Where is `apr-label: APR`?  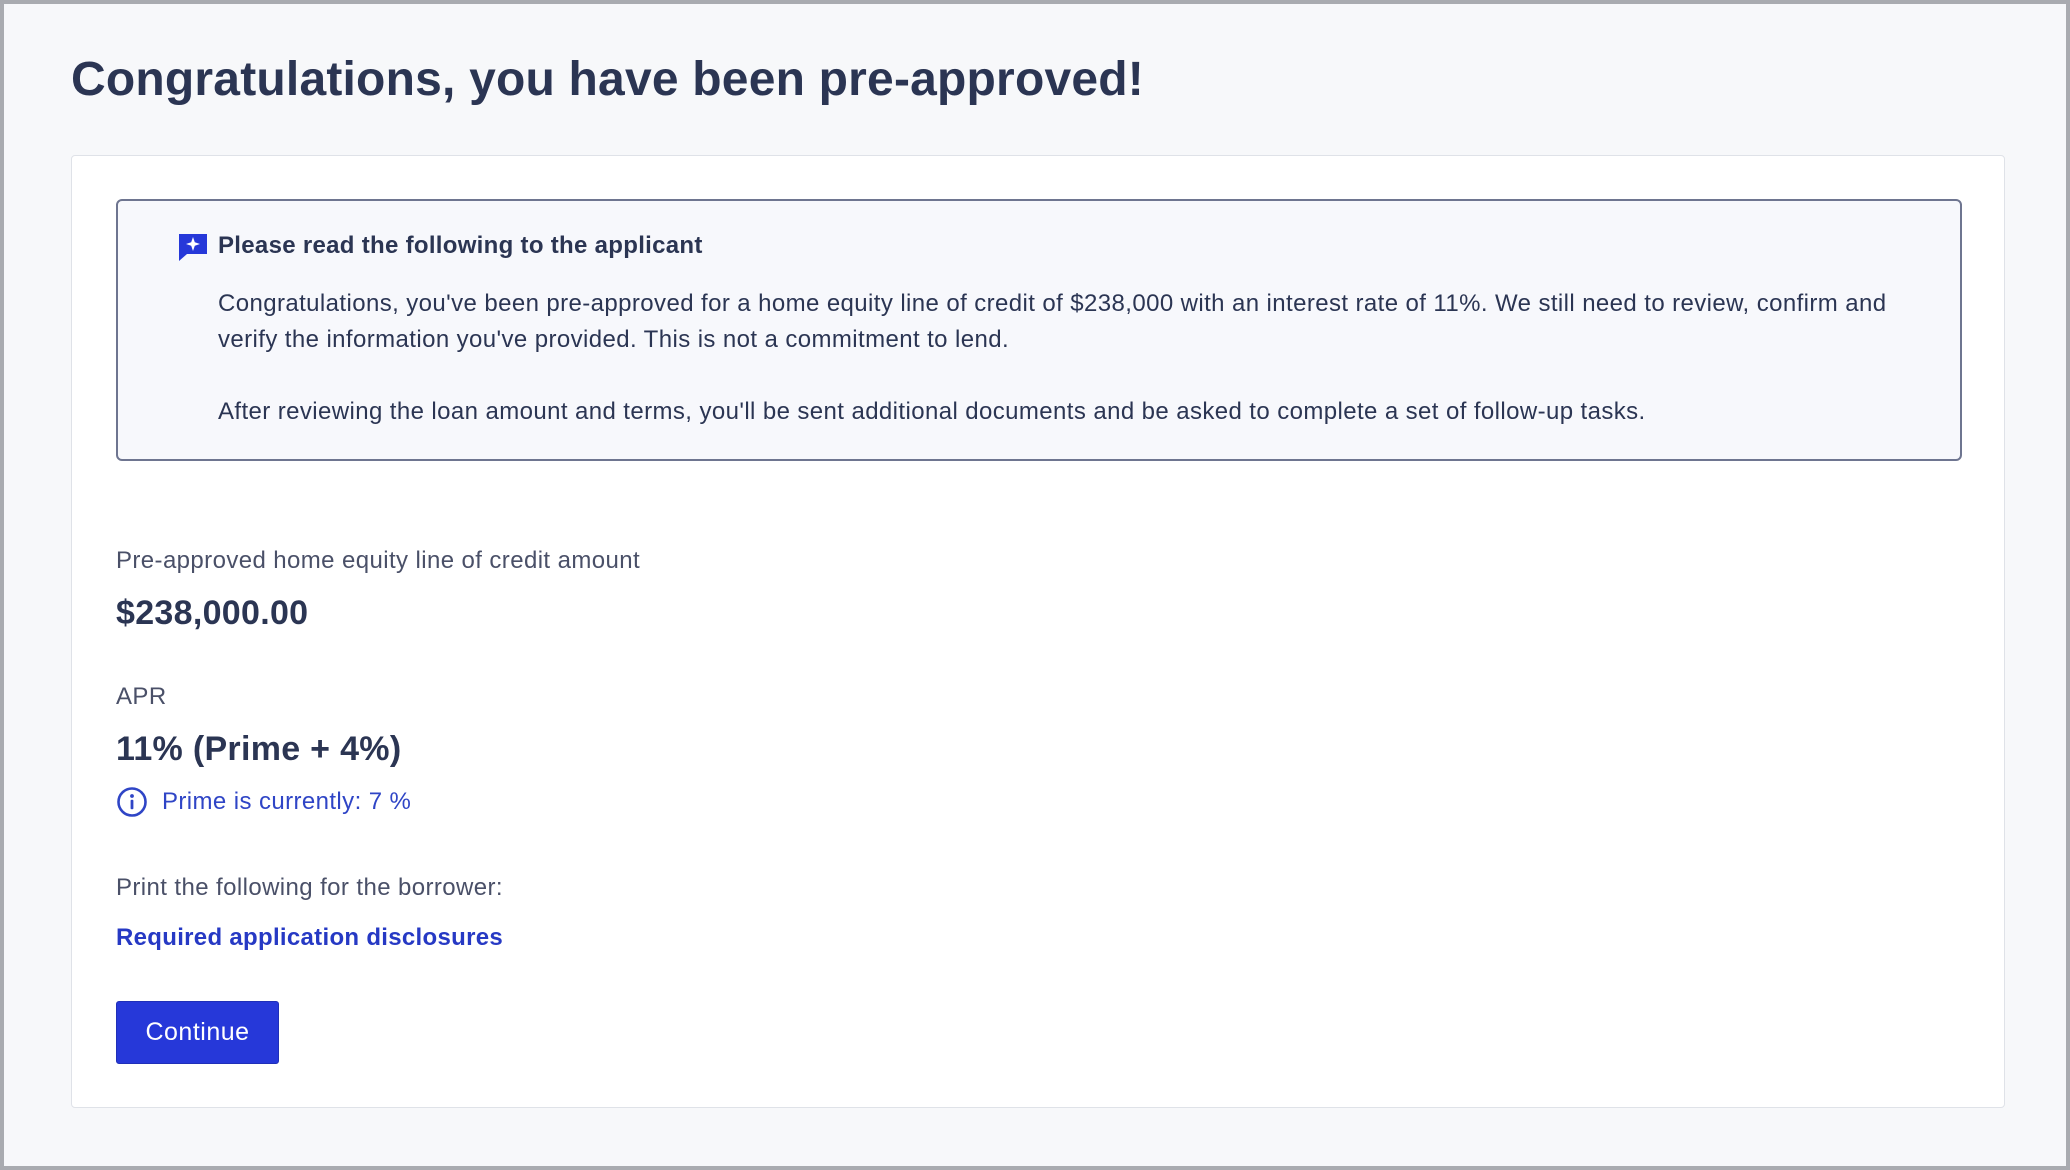 apr-label: APR is located at coordinates (141, 696).